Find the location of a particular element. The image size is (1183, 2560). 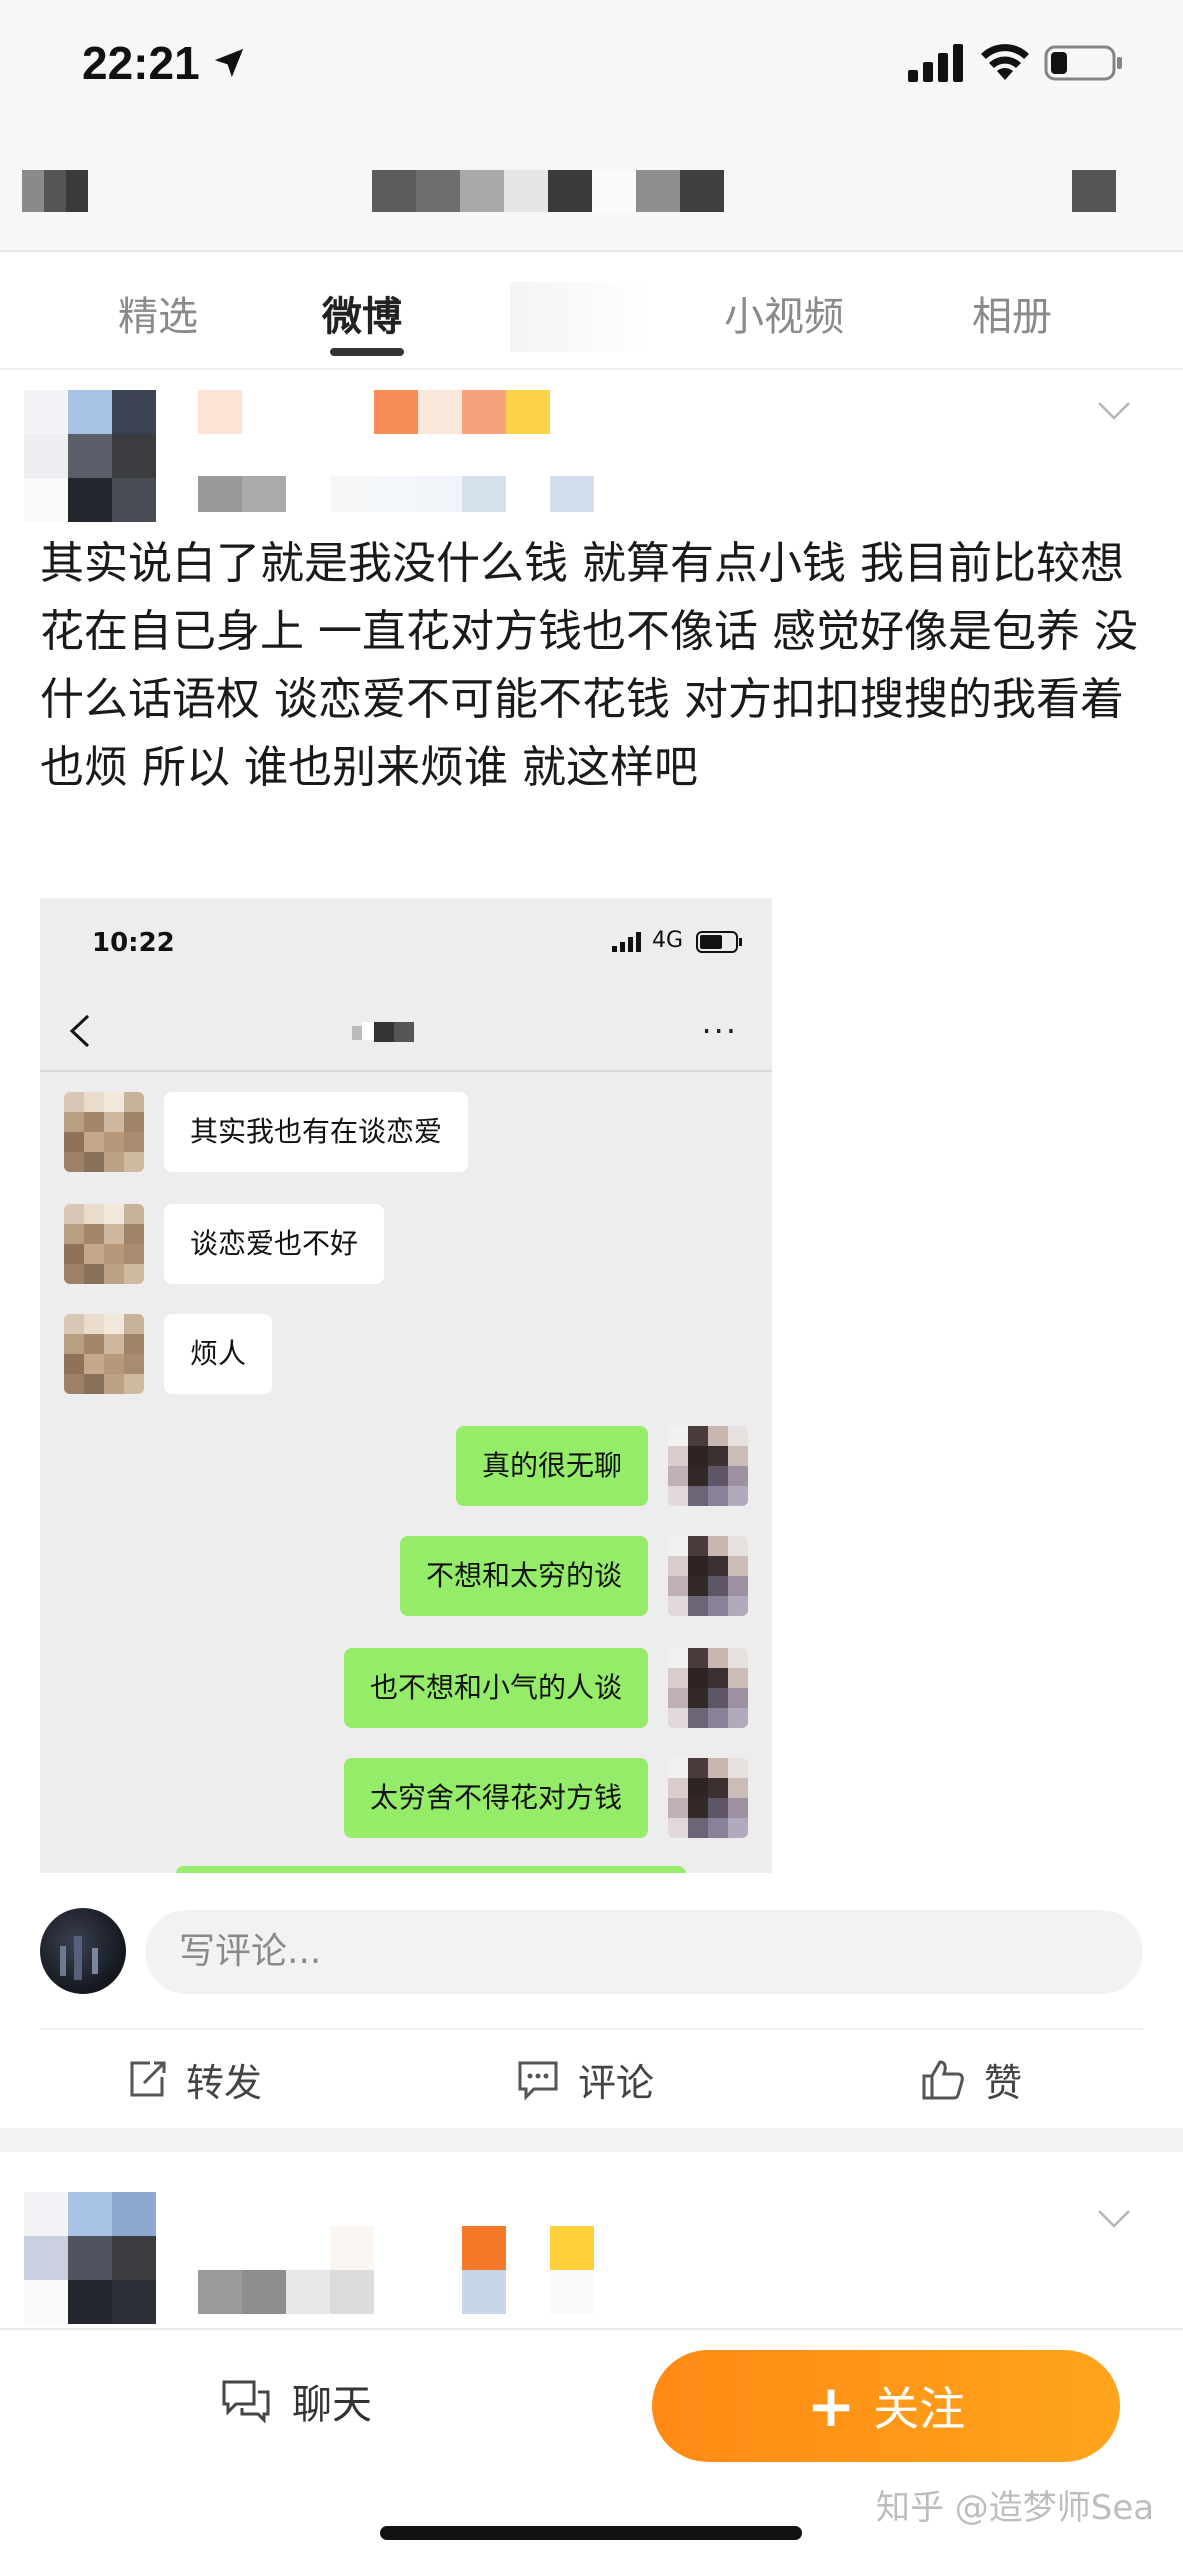

status-time: 22:21 is located at coordinates (141, 63).